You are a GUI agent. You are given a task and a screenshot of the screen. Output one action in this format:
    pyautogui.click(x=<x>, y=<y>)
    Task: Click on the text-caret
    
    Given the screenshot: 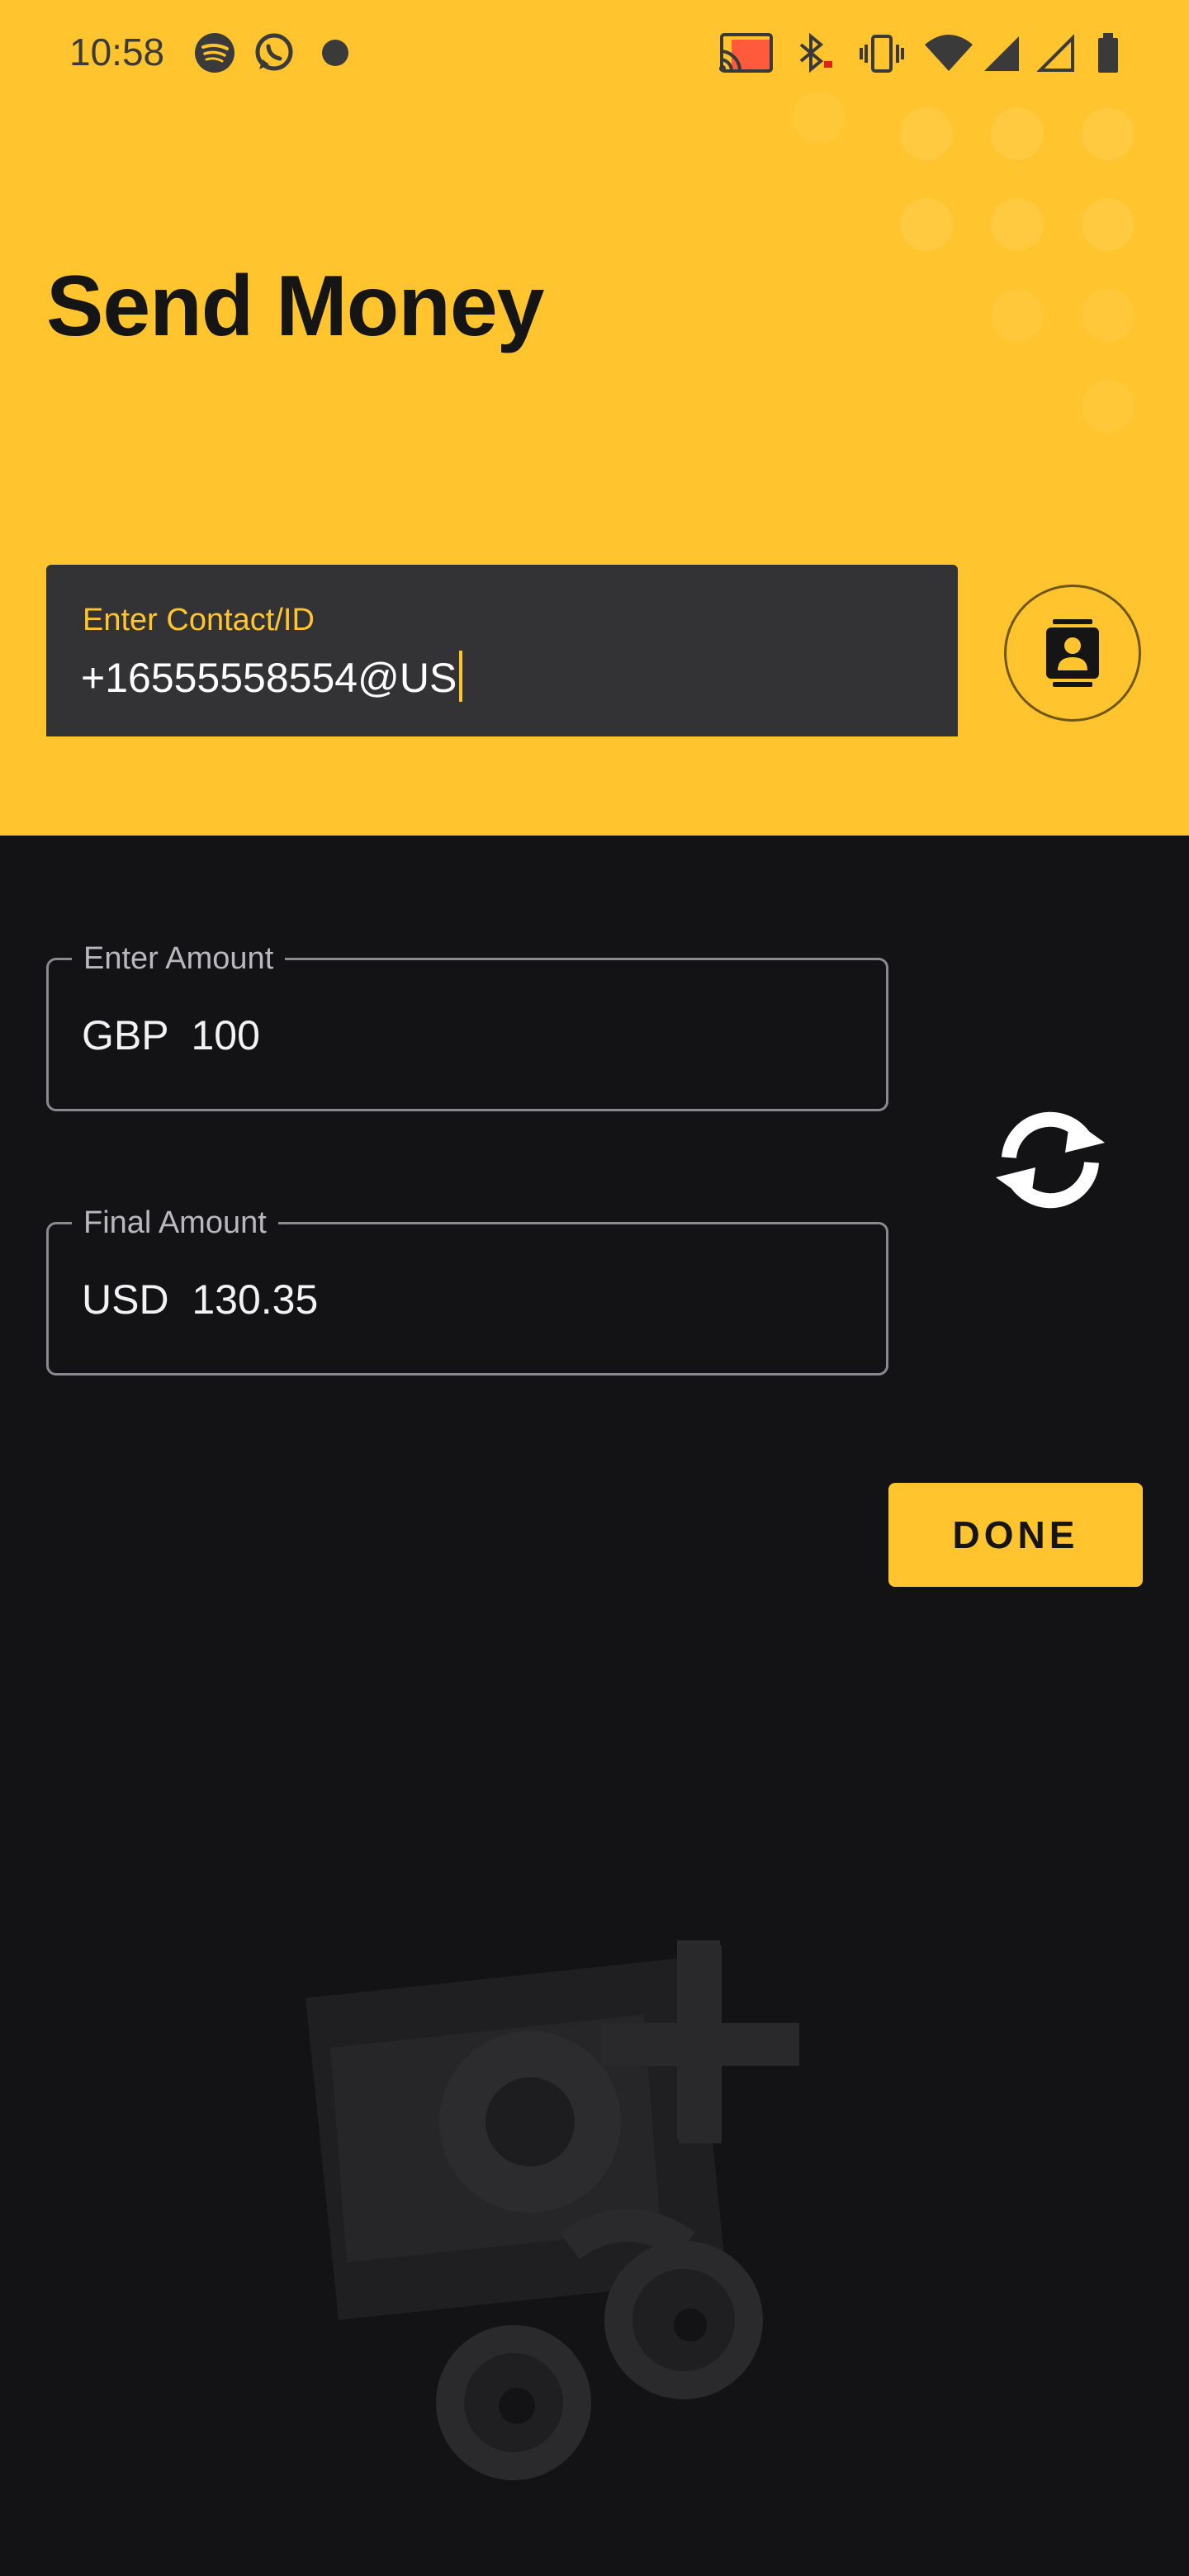 What is the action you would take?
    pyautogui.click(x=461, y=676)
    